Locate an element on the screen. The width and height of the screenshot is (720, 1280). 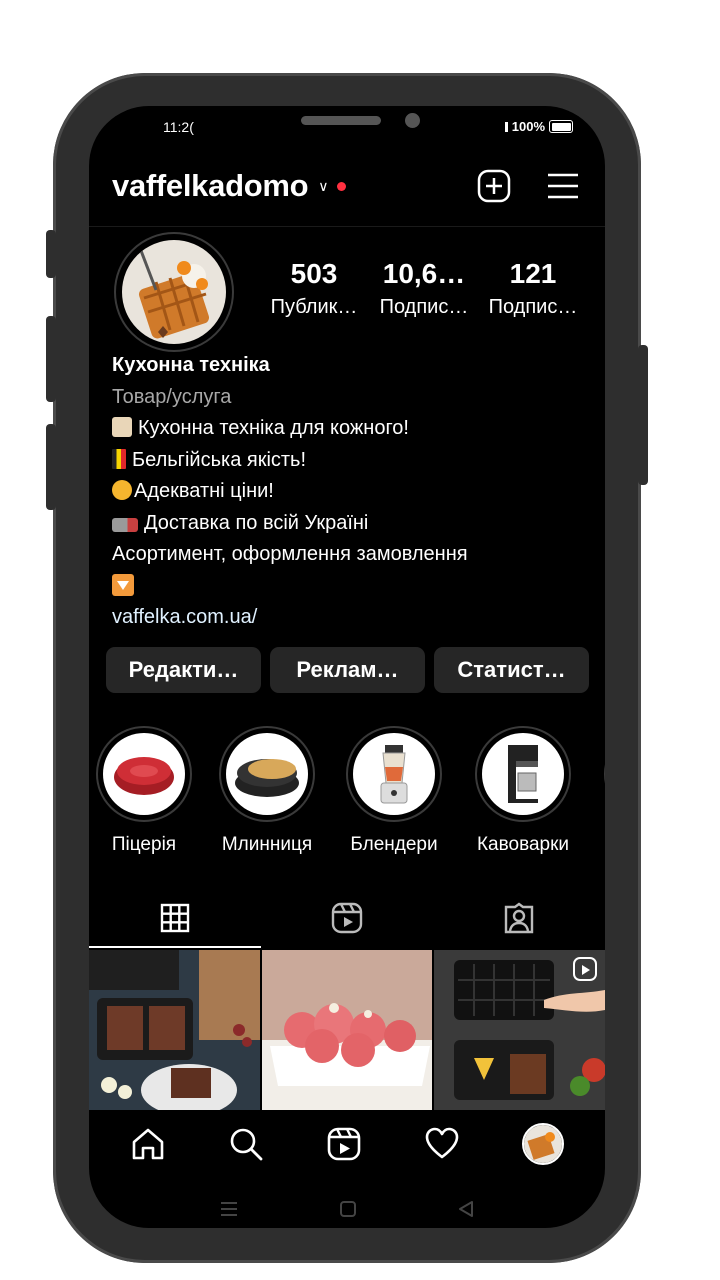
truck-icon is located at coordinates (125, 524).